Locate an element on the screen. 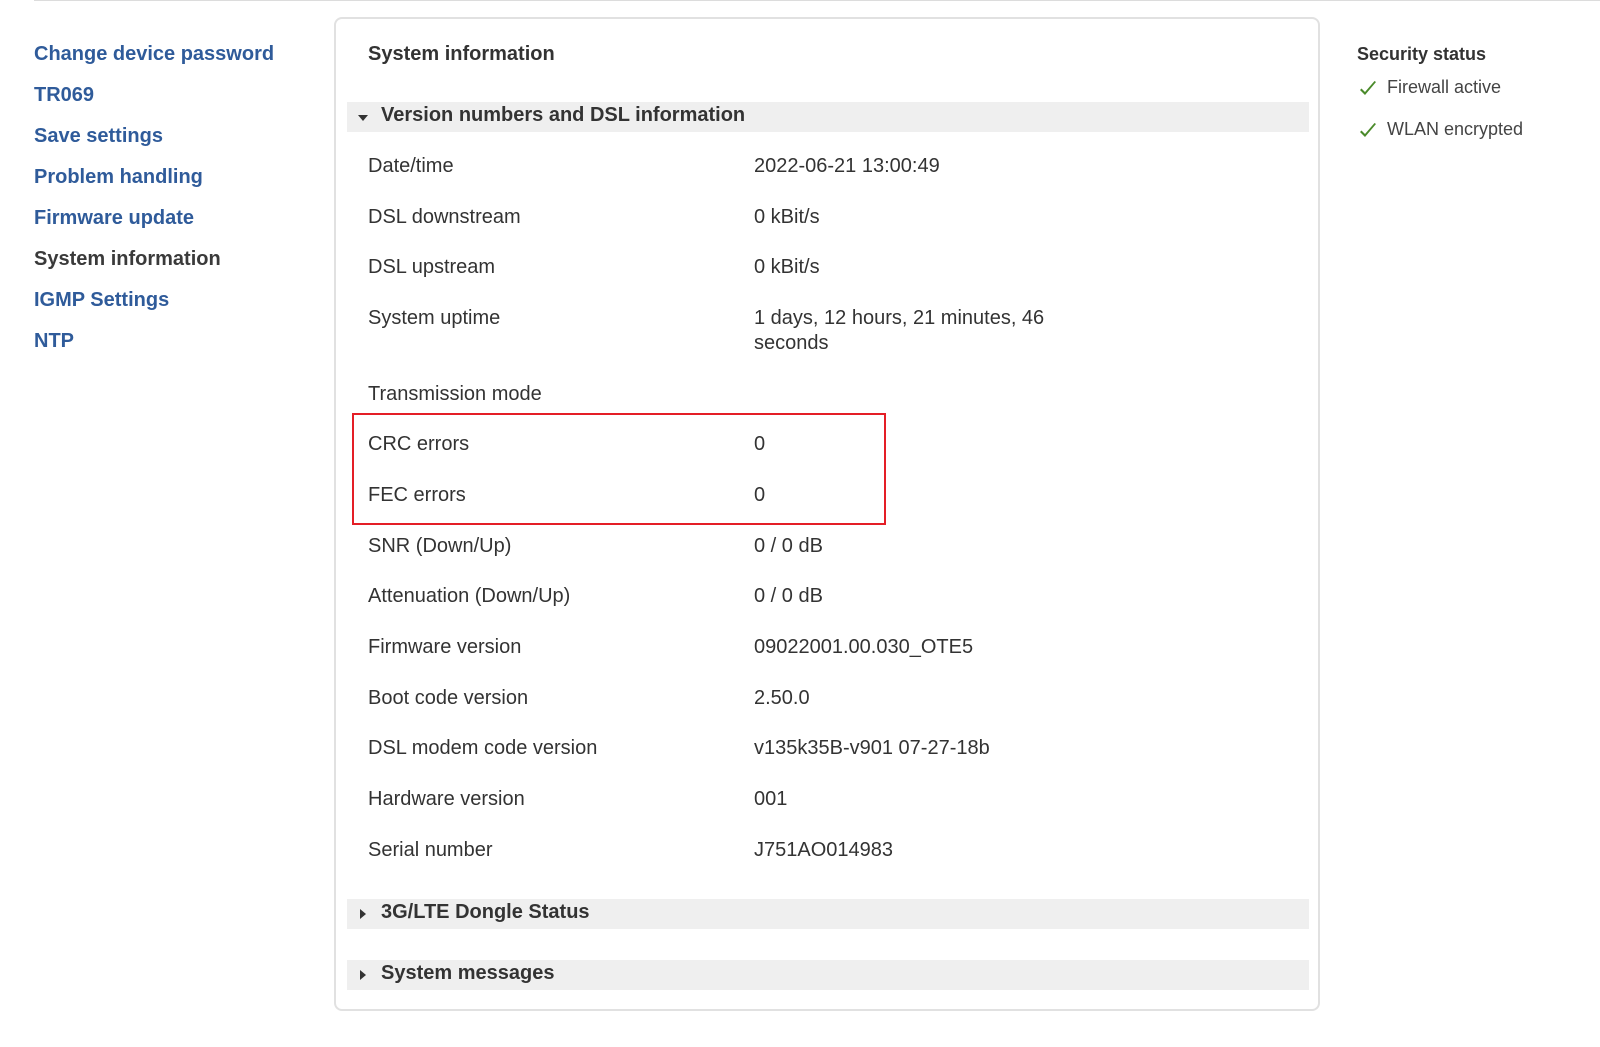 The width and height of the screenshot is (1600, 1047). info-row-dsl-upstream: DSL upstream 0 kBit/s is located at coordinates (818, 277).